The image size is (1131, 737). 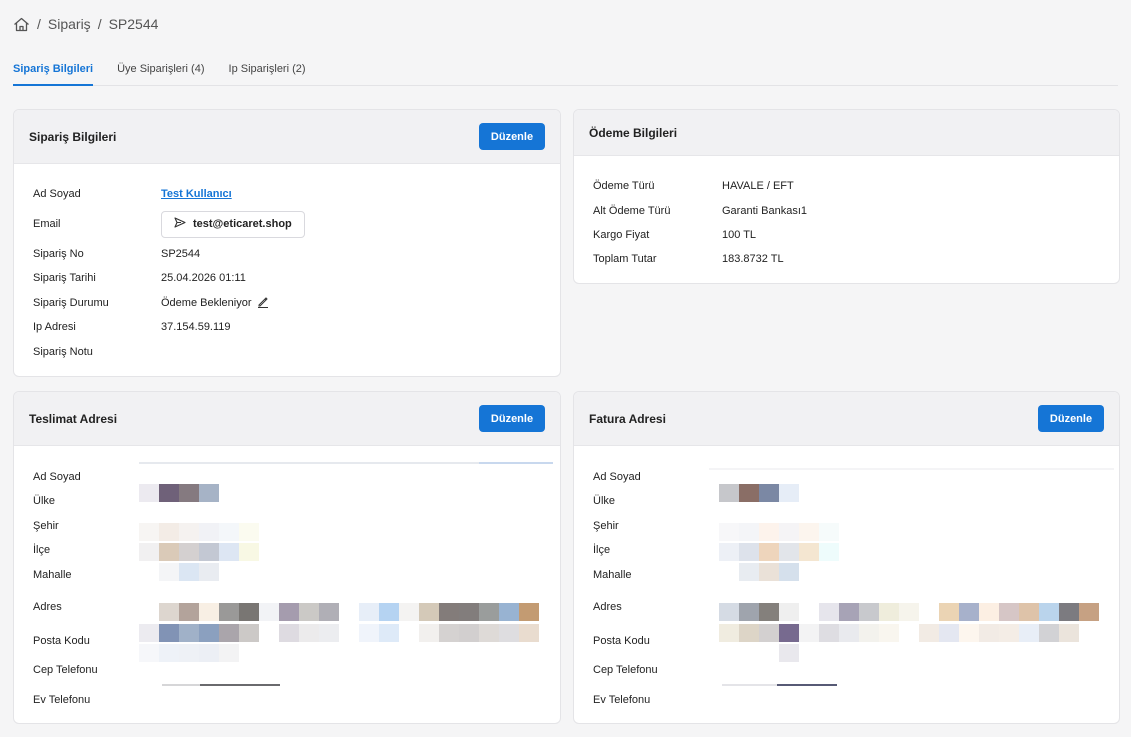 I want to click on field-ip: Ip Adresi 37.154.59.119, so click(x=296, y=327).